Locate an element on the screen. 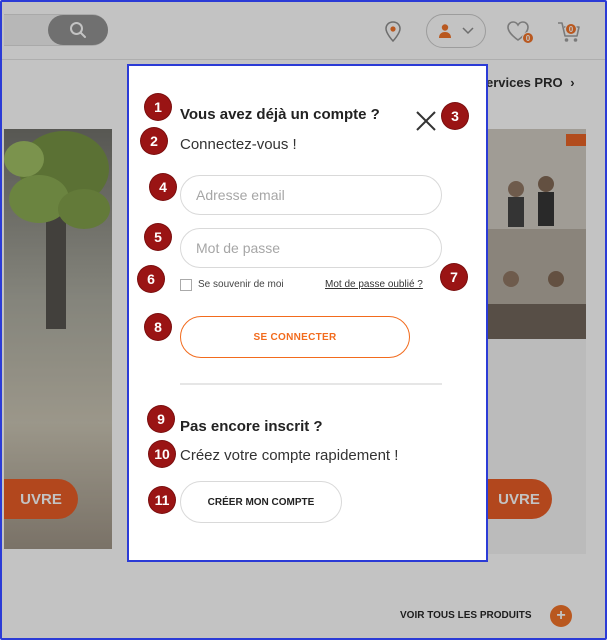 This screenshot has width=607, height=640. close-button is located at coordinates (426, 121).